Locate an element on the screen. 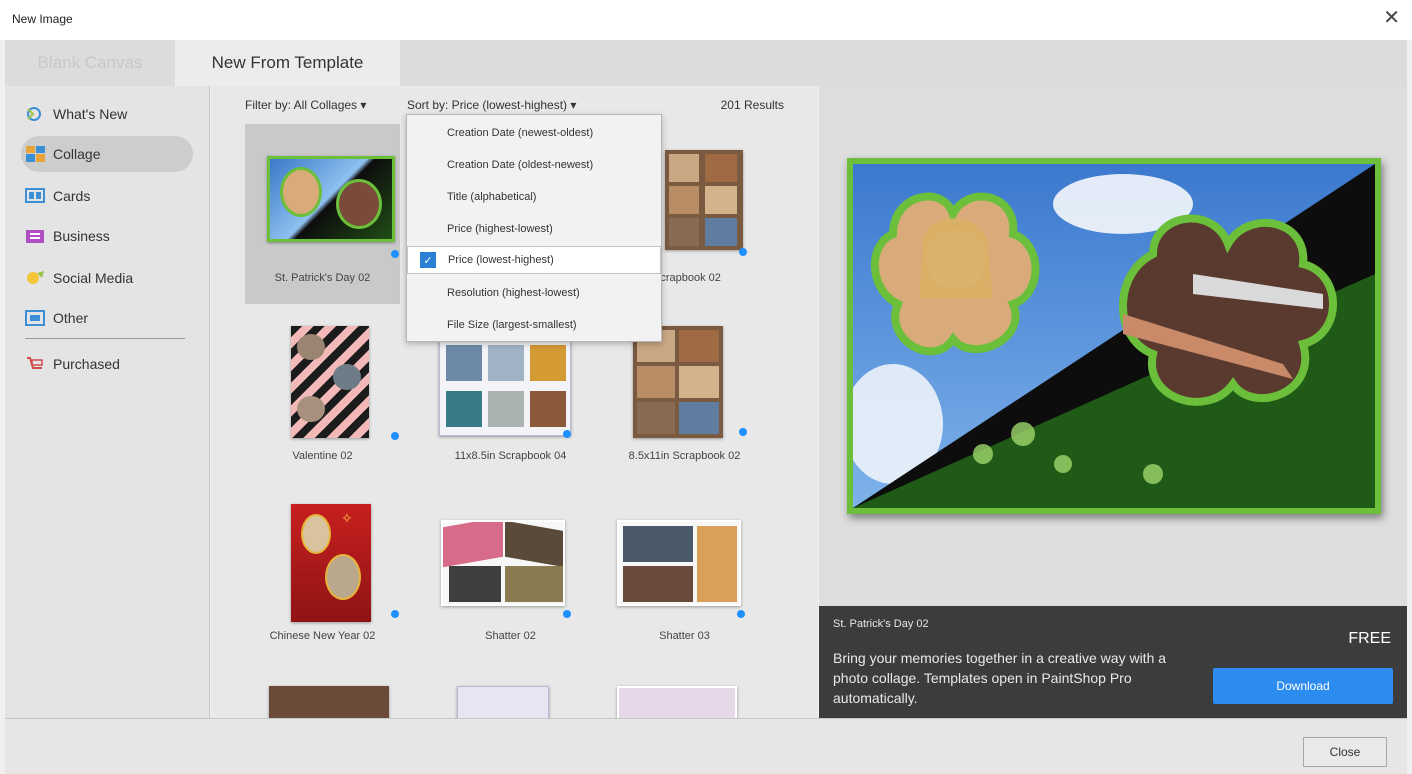 This screenshot has height=774, width=1412. sidebar-item-label: Collage is located at coordinates (77, 154).